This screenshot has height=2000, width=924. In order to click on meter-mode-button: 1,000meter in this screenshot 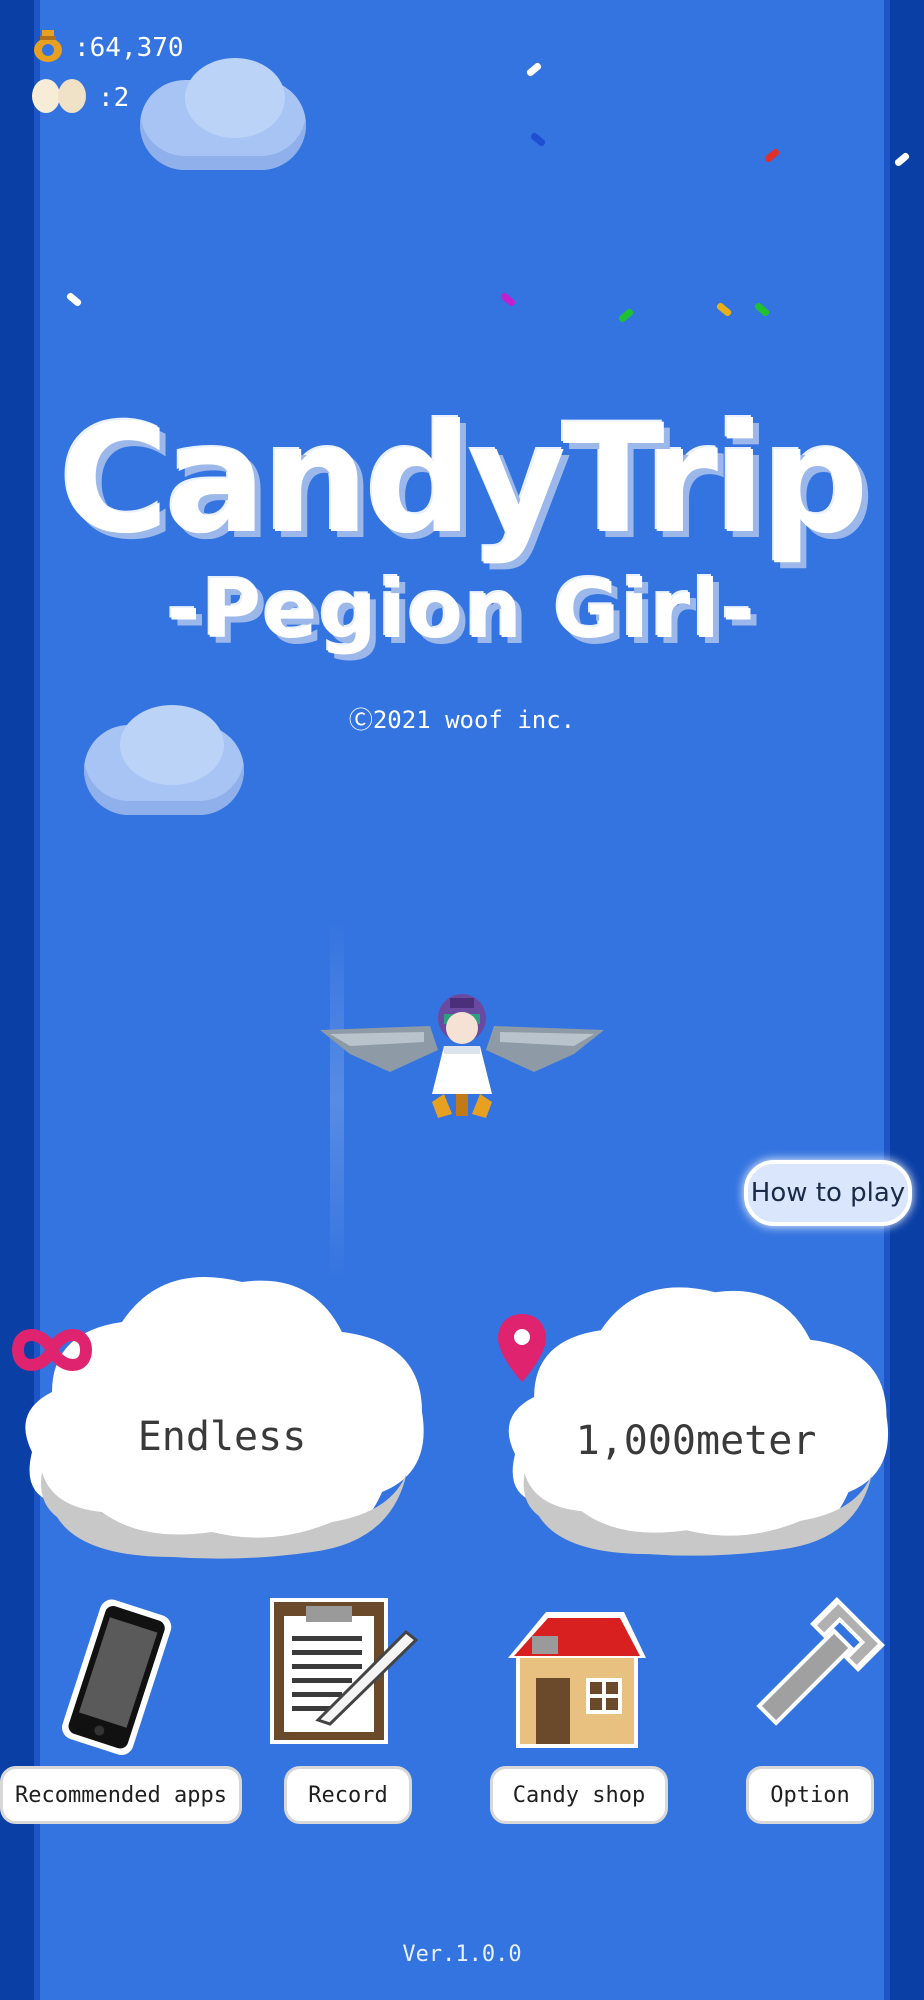, I will do `click(696, 1416)`.